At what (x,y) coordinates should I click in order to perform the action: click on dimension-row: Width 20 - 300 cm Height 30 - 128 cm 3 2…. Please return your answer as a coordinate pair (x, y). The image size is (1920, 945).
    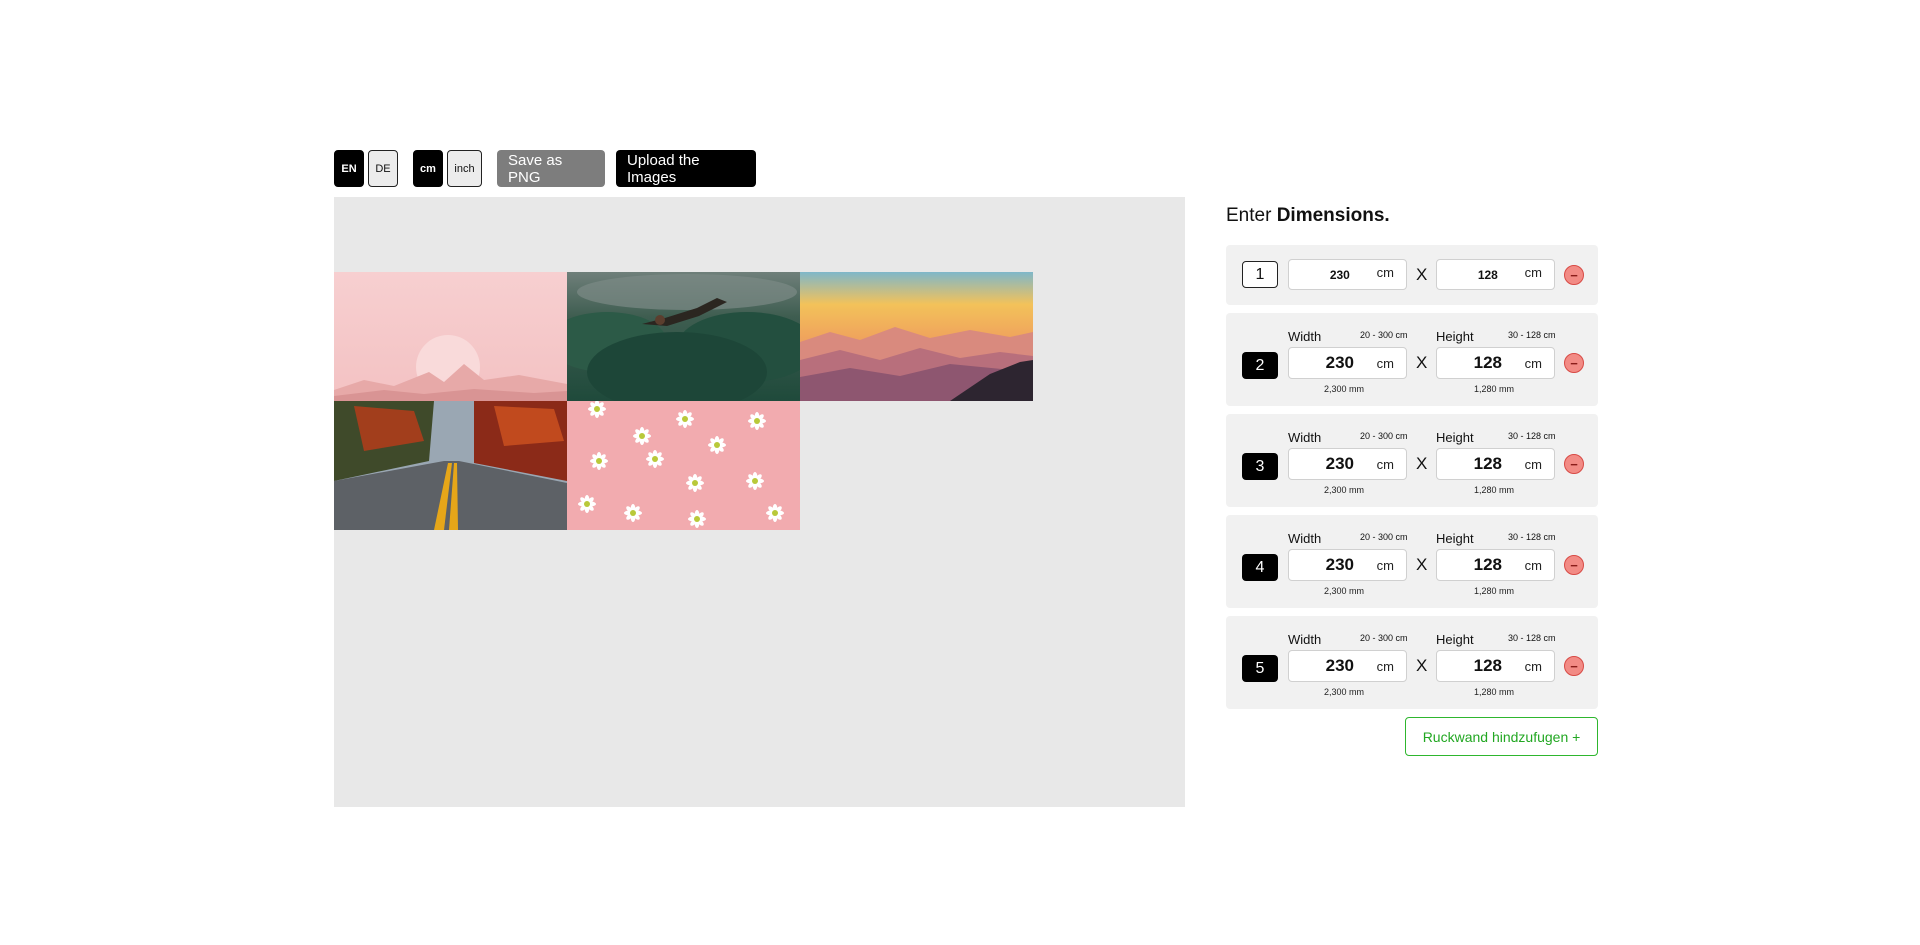
    Looking at the image, I should click on (1412, 460).